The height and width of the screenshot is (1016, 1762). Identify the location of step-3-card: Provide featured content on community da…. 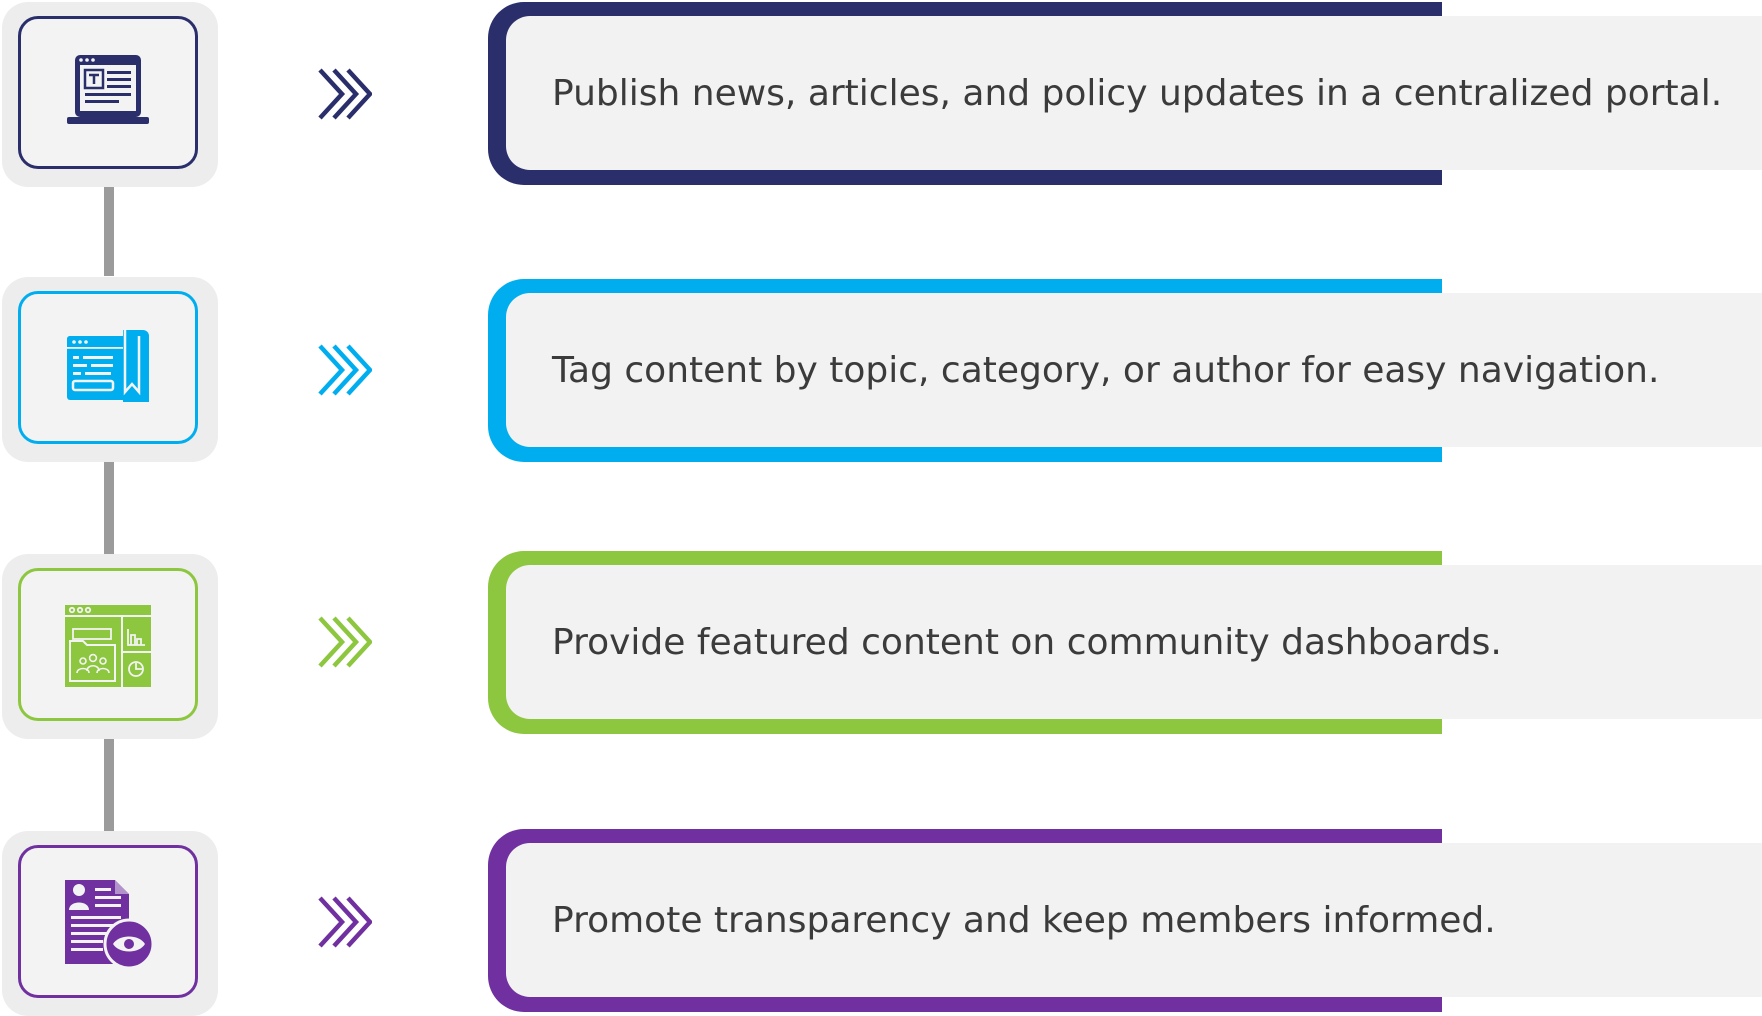
(1125, 642).